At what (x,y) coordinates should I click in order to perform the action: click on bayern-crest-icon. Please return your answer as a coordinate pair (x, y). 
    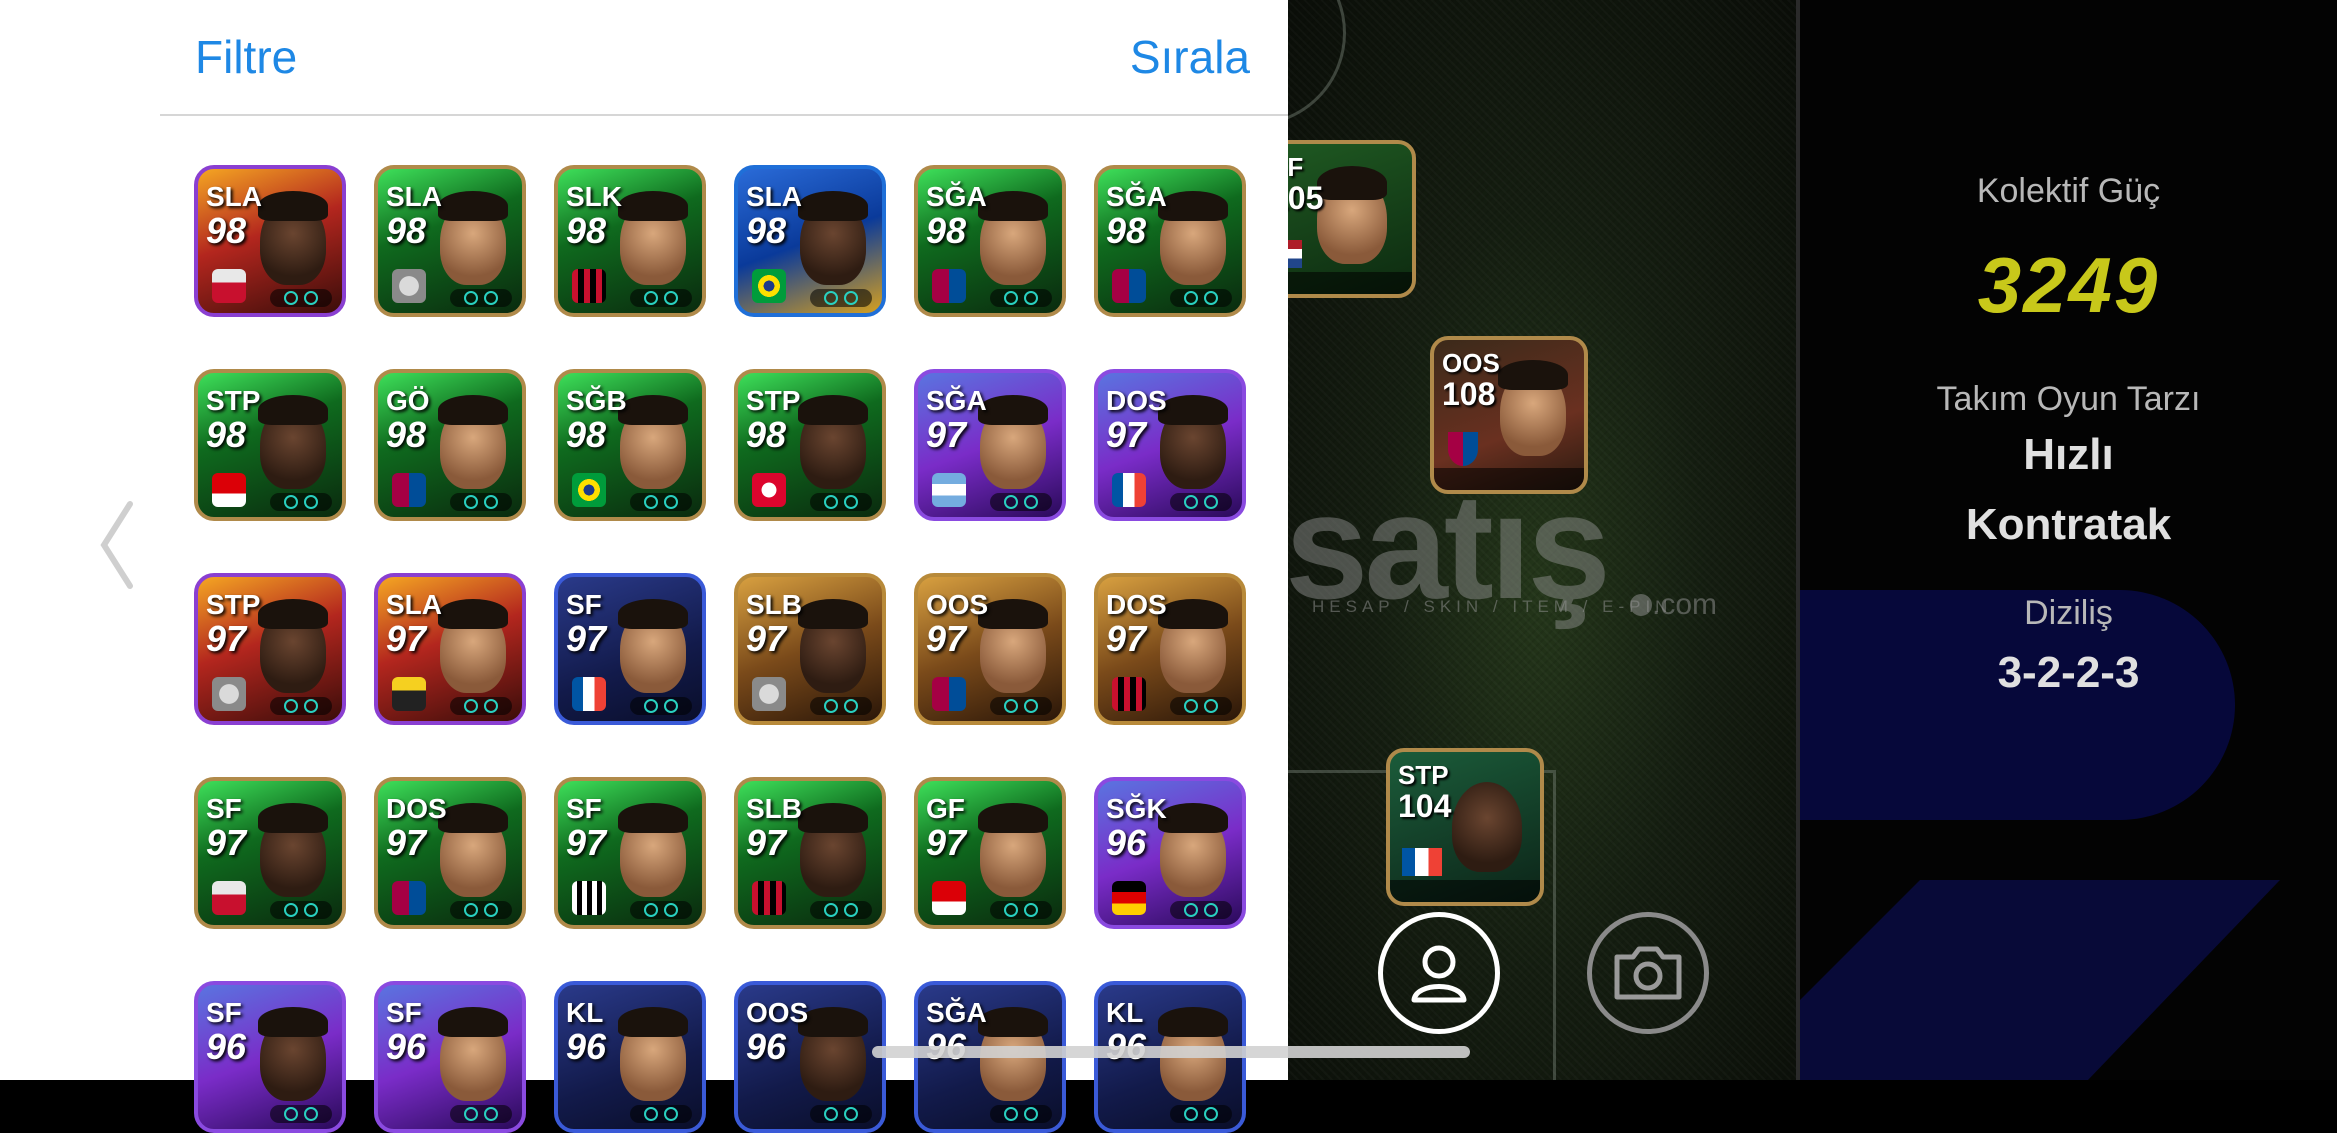
    Looking at the image, I should click on (769, 490).